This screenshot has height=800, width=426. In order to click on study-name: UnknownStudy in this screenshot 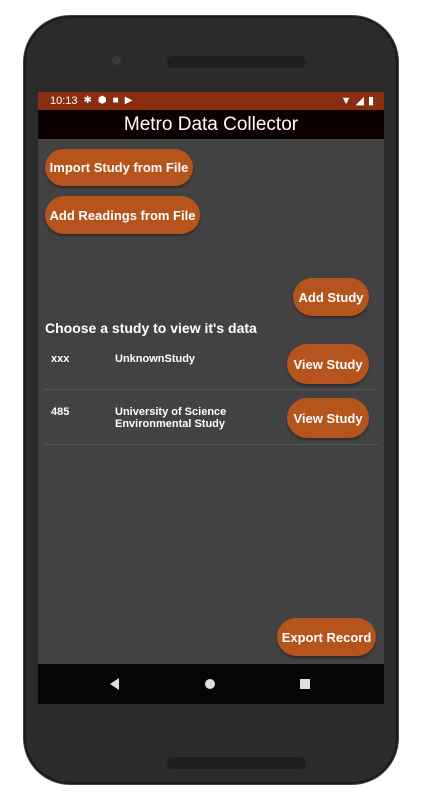, I will do `click(155, 359)`.